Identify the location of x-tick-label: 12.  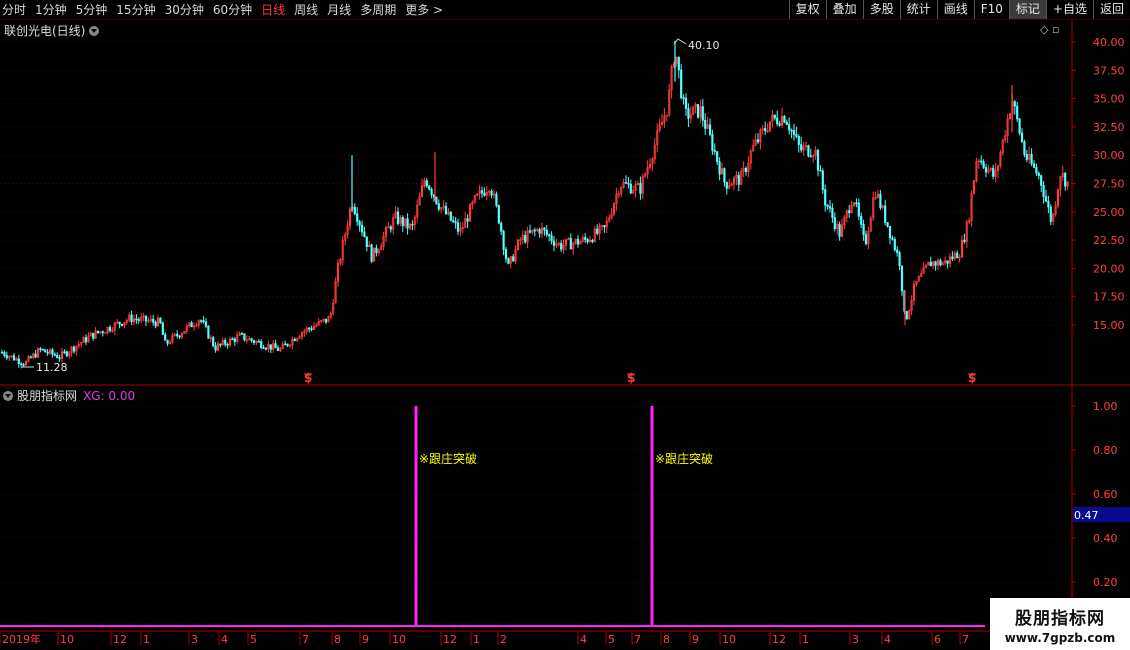
(779, 639).